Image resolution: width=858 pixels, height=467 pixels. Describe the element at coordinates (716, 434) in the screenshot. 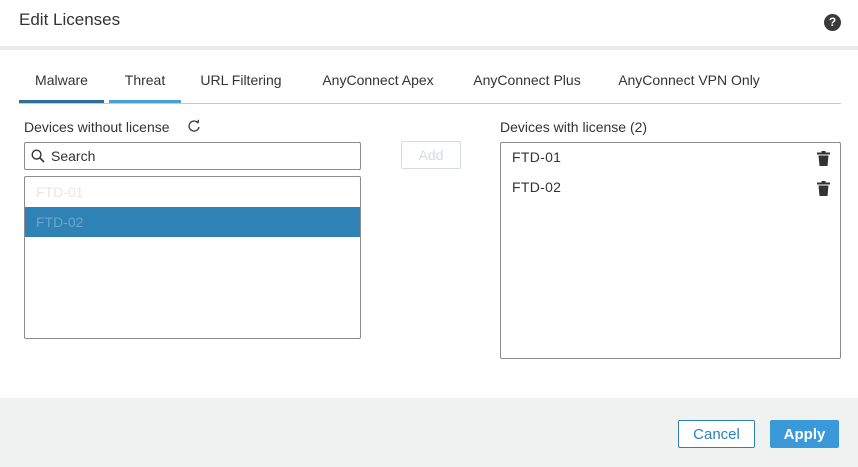

I see `cancel-button: Cancel` at that location.